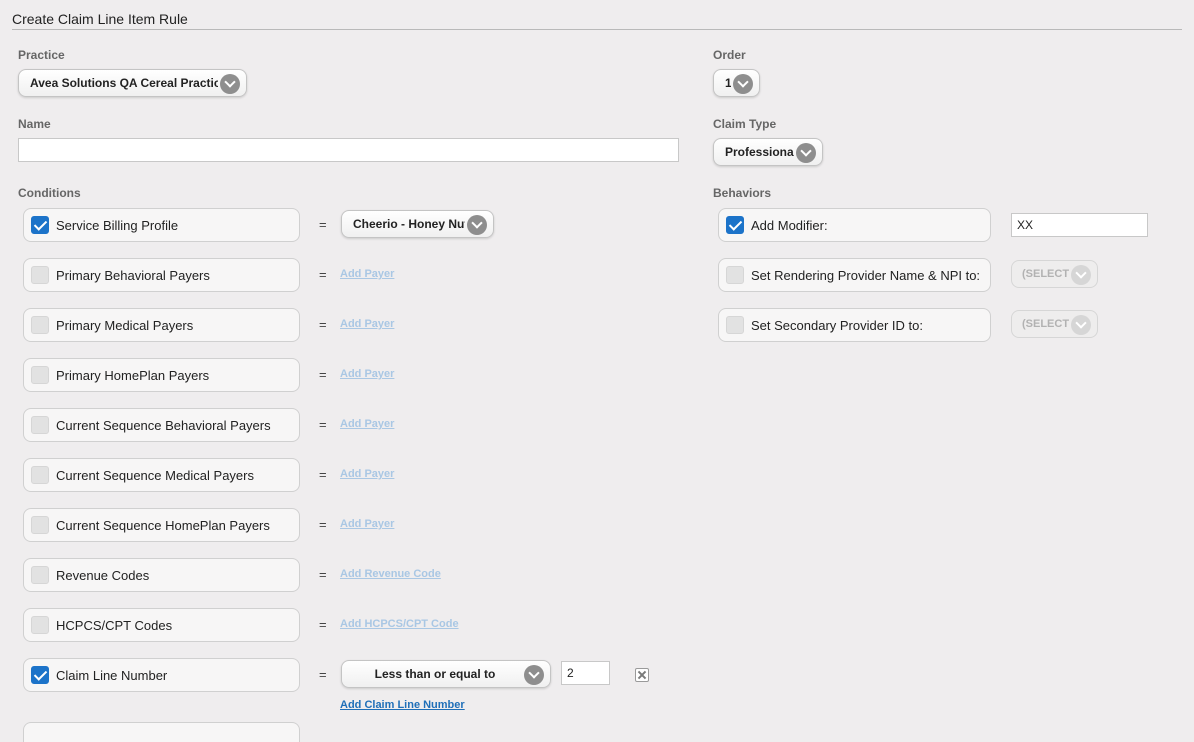 This screenshot has height=742, width=1194. What do you see at coordinates (854, 225) in the screenshot?
I see `behavior-add-modifier: Add Modifier:` at bounding box center [854, 225].